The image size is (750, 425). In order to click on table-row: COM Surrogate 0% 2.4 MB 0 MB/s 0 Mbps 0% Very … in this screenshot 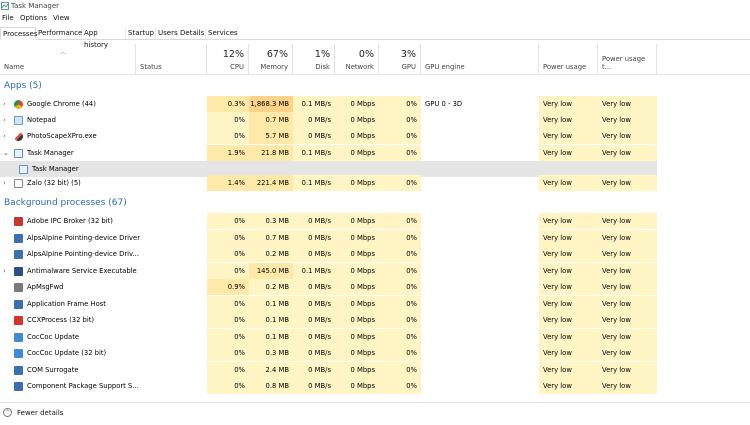, I will do `click(375, 369)`.